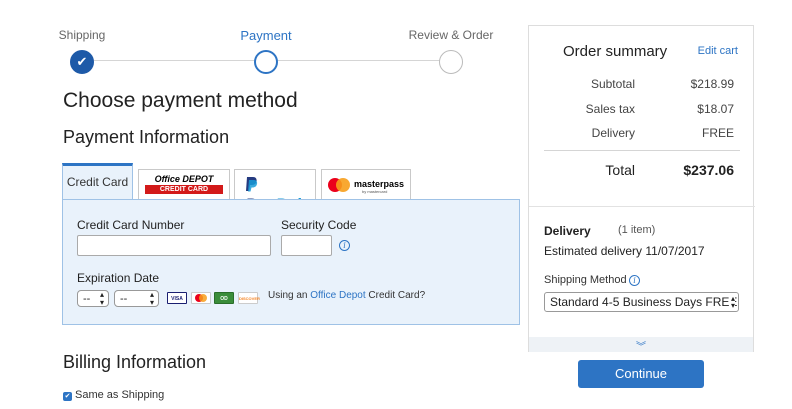 The width and height of the screenshot is (792, 409). I want to click on step-shipping: Shipping ✔, so click(82, 51).